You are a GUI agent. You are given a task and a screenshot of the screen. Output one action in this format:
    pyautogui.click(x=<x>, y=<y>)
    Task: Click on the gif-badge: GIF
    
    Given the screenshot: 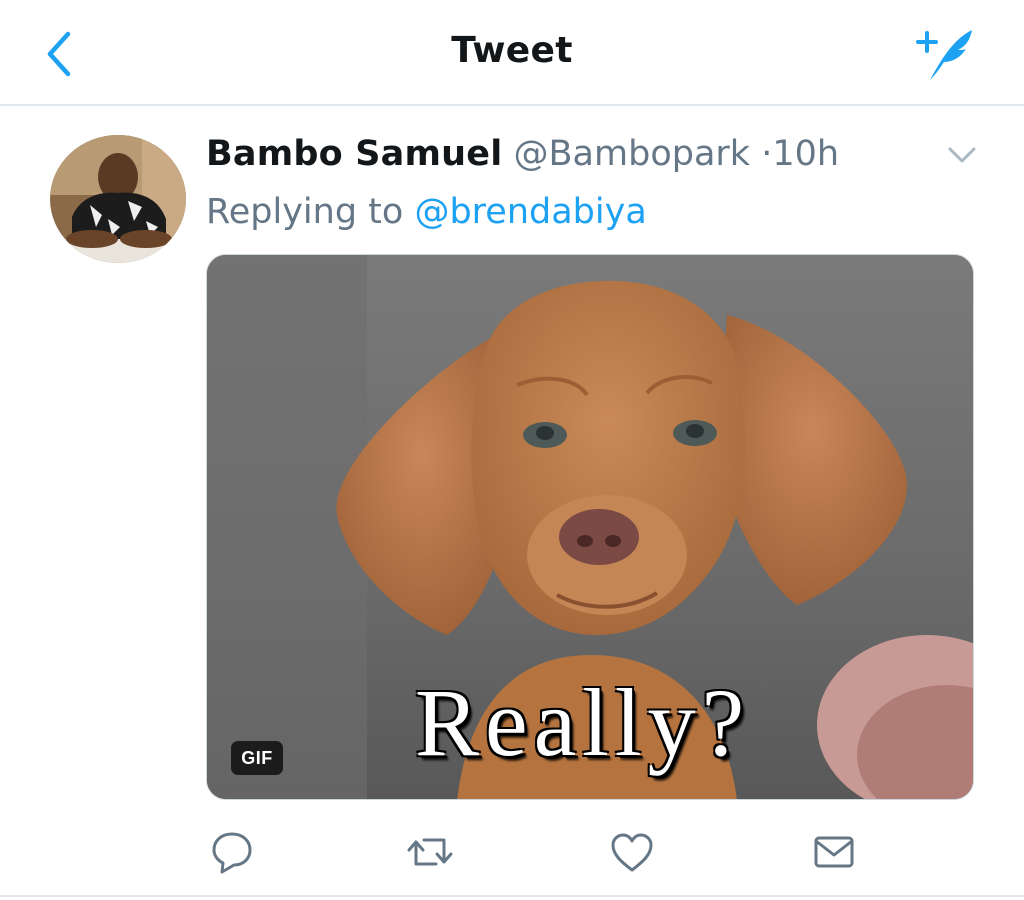 What is the action you would take?
    pyautogui.click(x=257, y=758)
    